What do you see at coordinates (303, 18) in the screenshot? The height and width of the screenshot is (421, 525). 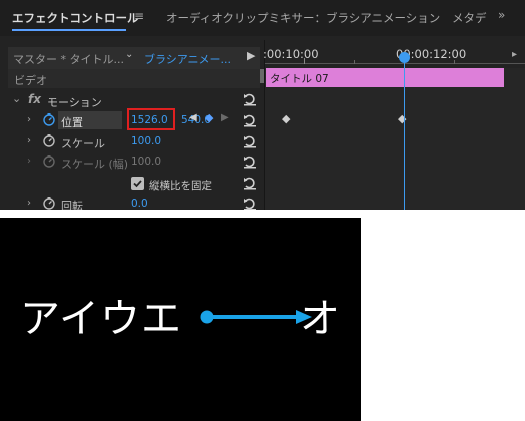 I see `tab-audio-clip-mixer: オーディオクリップミキサー：ブラシアニメーション` at bounding box center [303, 18].